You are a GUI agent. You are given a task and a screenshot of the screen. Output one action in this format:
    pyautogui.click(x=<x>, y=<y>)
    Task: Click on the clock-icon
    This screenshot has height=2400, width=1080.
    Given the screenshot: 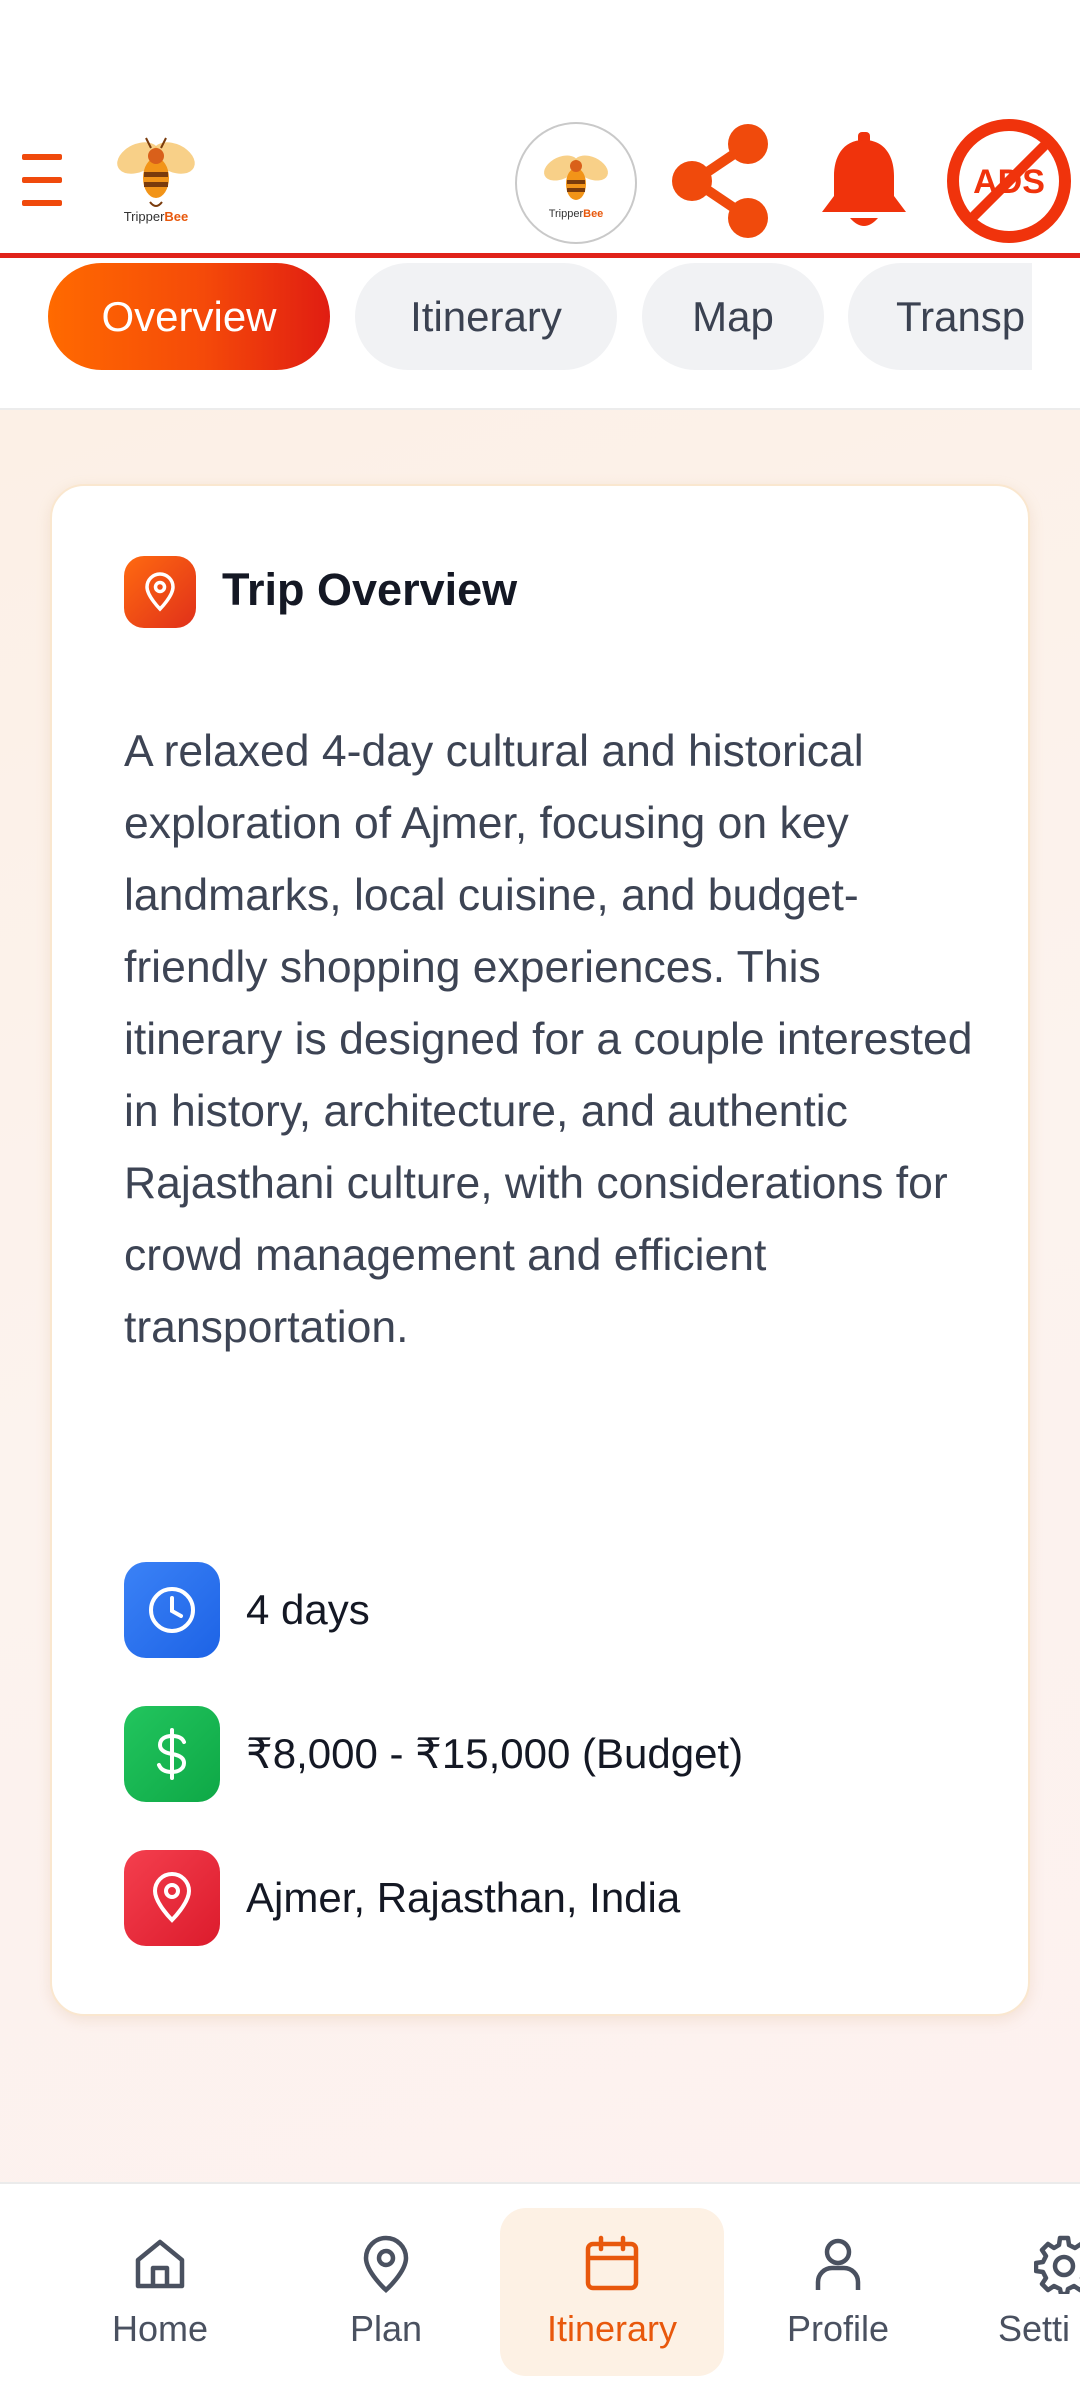 What is the action you would take?
    pyautogui.click(x=172, y=1610)
    